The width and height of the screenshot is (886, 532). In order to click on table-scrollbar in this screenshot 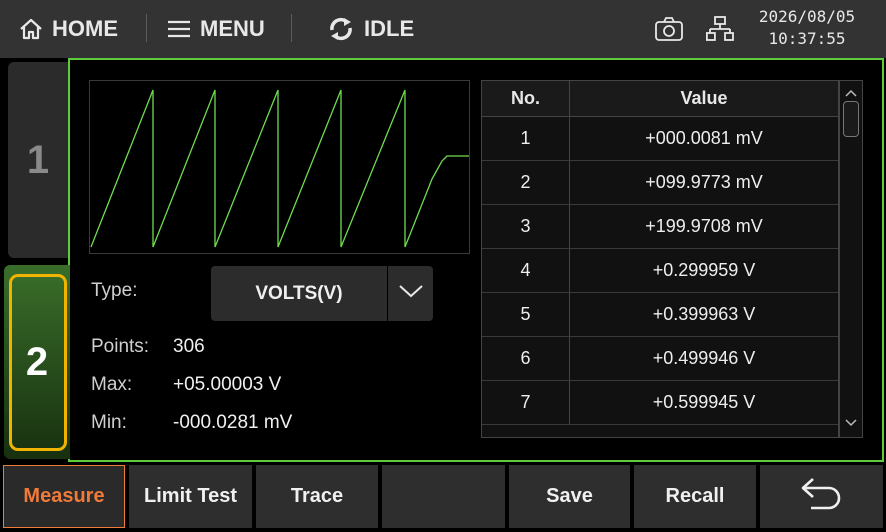, I will do `click(851, 259)`.